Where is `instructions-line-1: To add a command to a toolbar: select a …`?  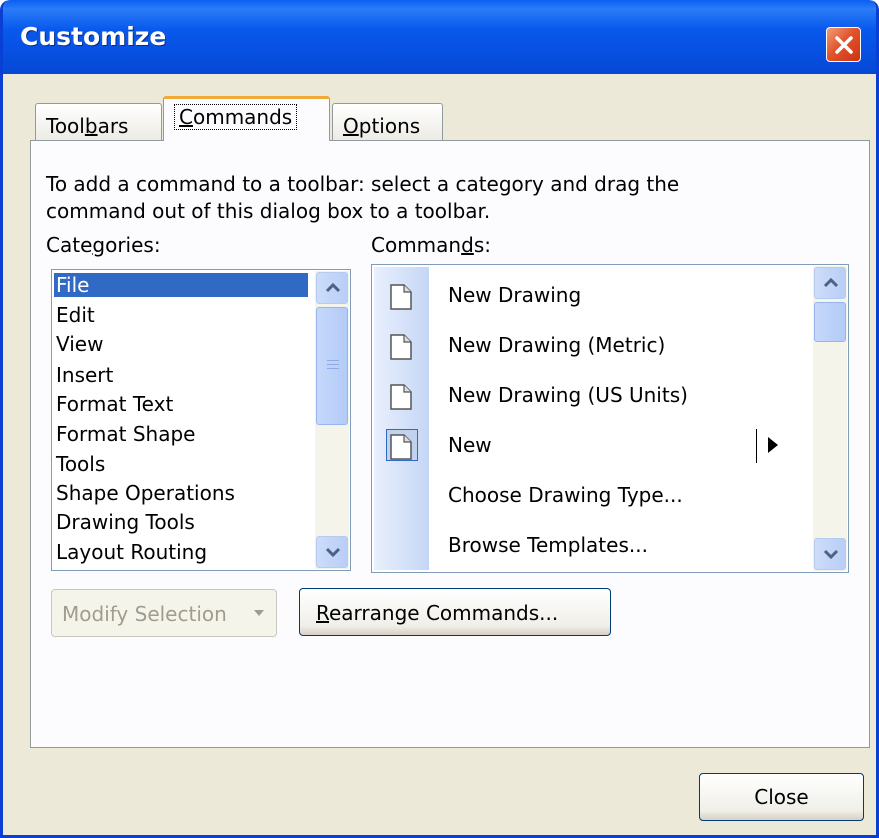 instructions-line-1: To add a command to a toolbar: select a … is located at coordinates (363, 184).